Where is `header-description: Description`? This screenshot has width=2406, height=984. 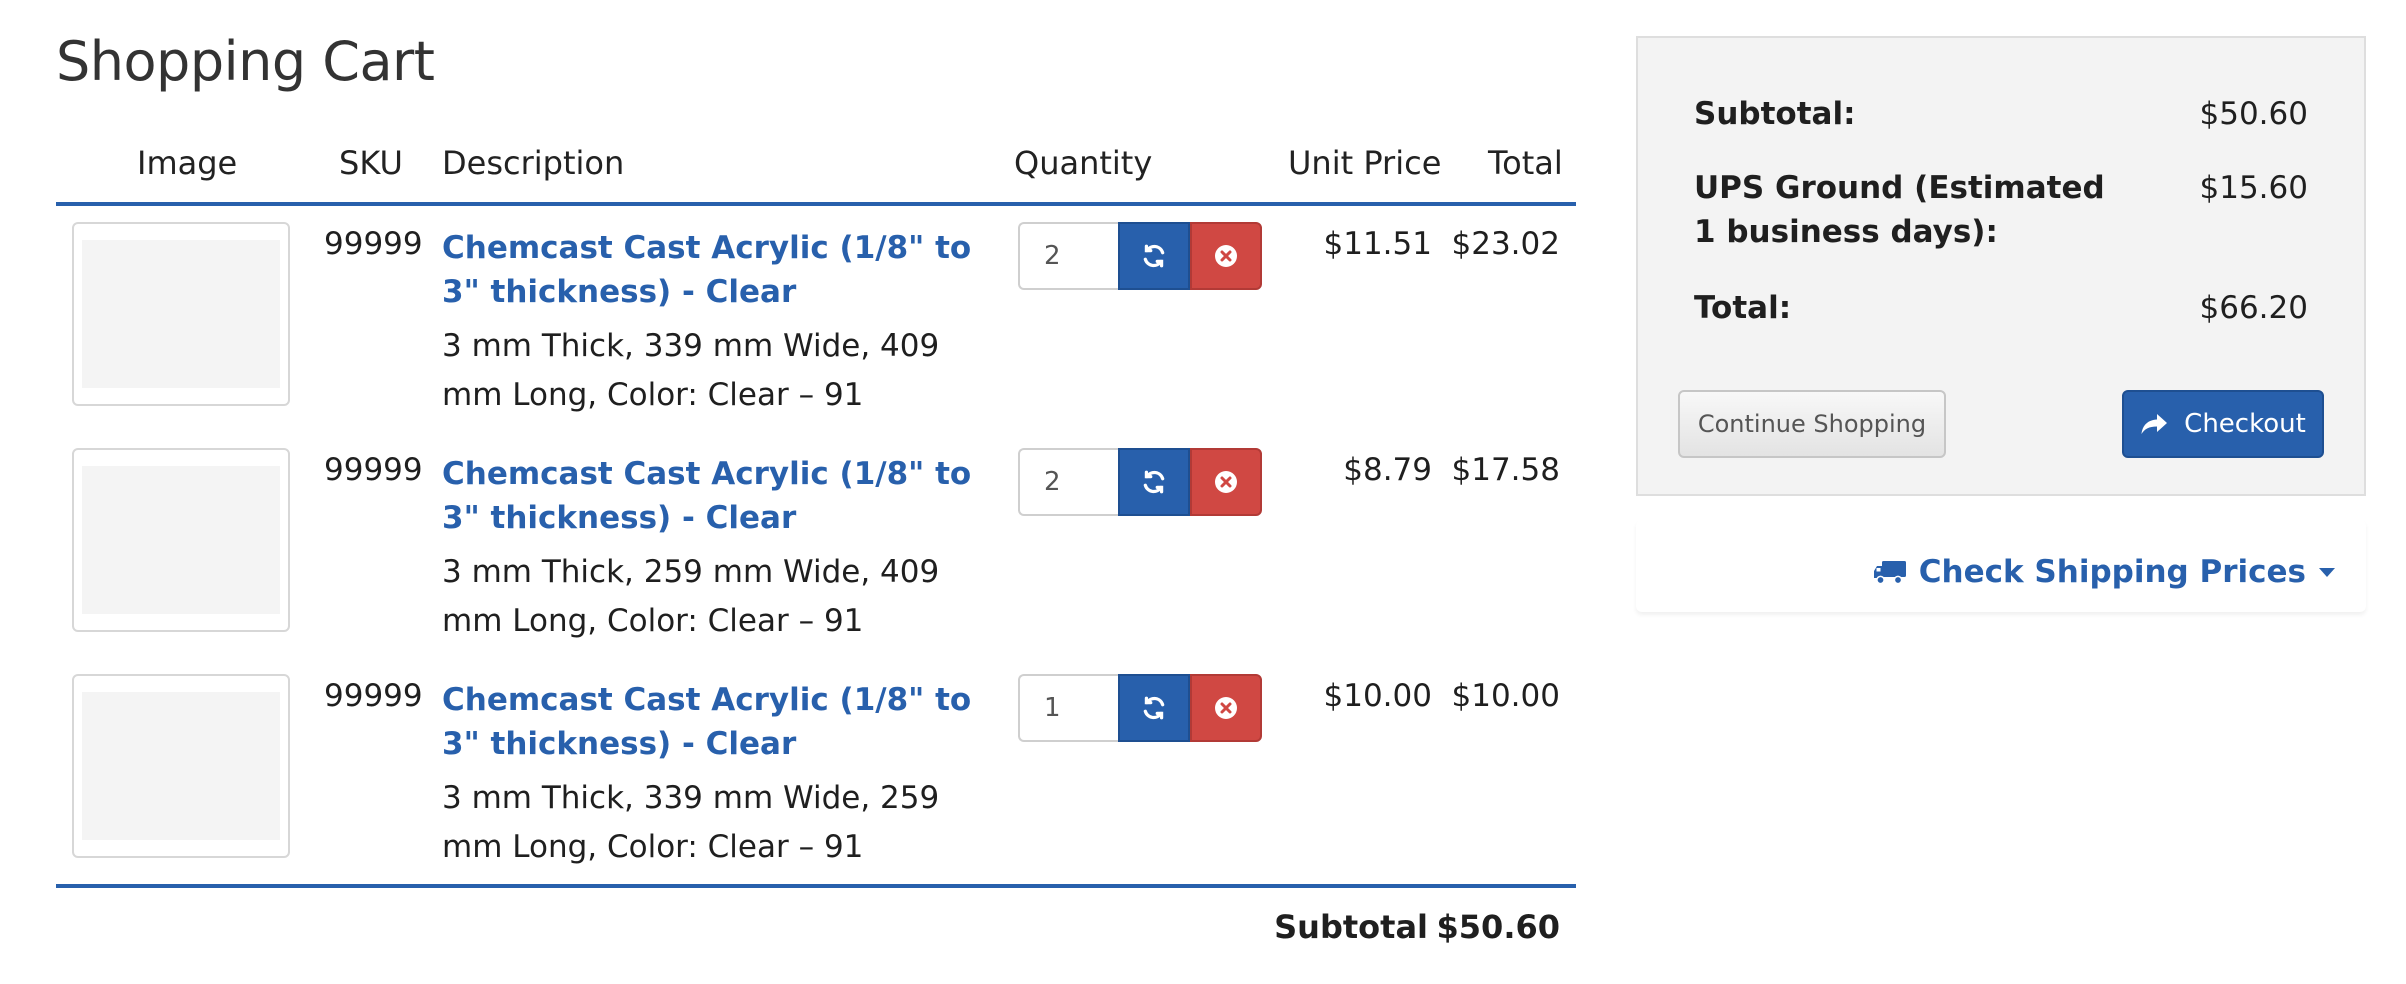
header-description: Description is located at coordinates (533, 163).